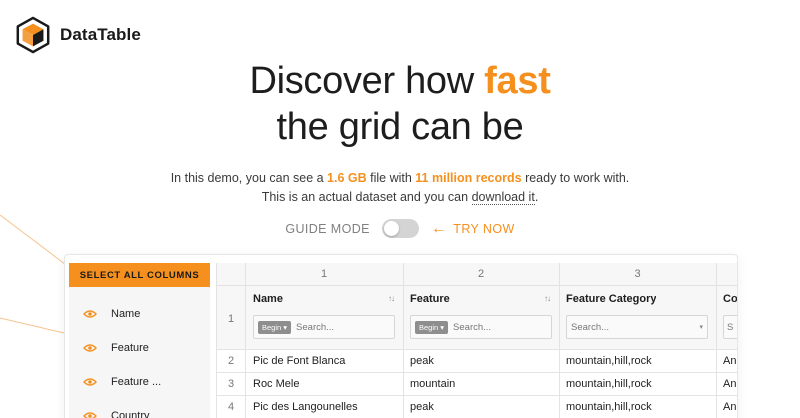 The width and height of the screenshot is (800, 418). What do you see at coordinates (139, 275) in the screenshot?
I see `select-all-columns-button: SELECT ALL COLUMNS` at bounding box center [139, 275].